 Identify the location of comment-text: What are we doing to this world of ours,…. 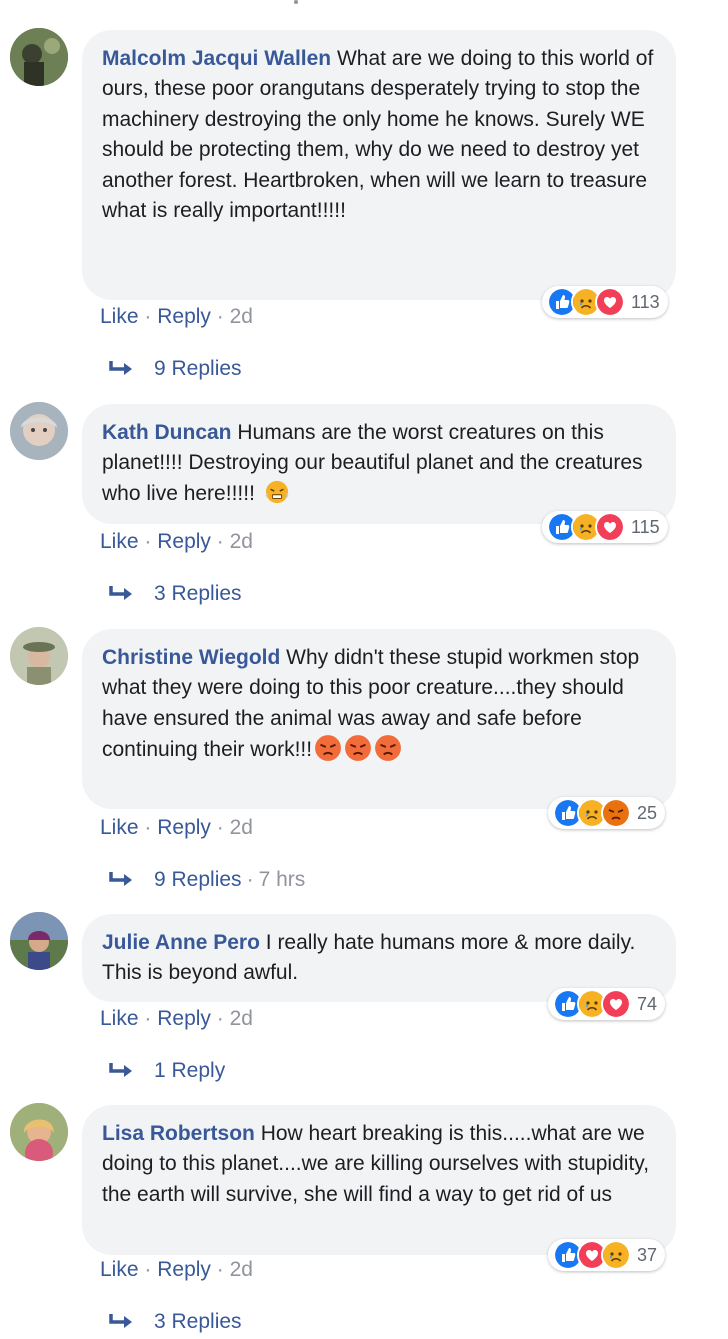
(378, 135).